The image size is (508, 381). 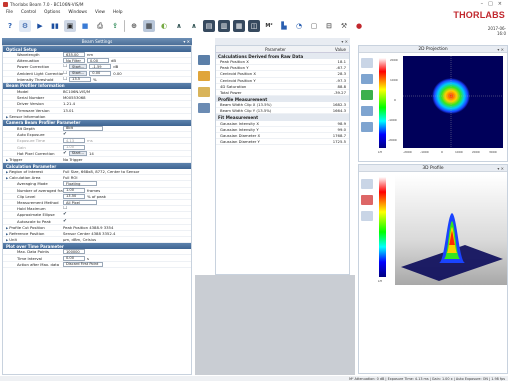 I want to click on crosshair-icon, so click(x=367, y=95).